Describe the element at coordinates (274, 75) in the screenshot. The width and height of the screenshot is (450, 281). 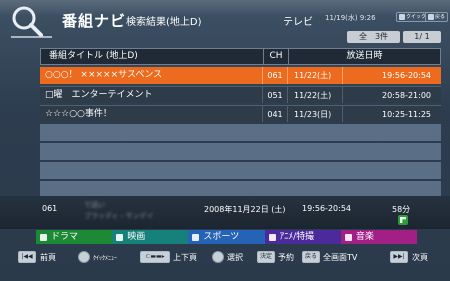
I see `program-channel: 061` at that location.